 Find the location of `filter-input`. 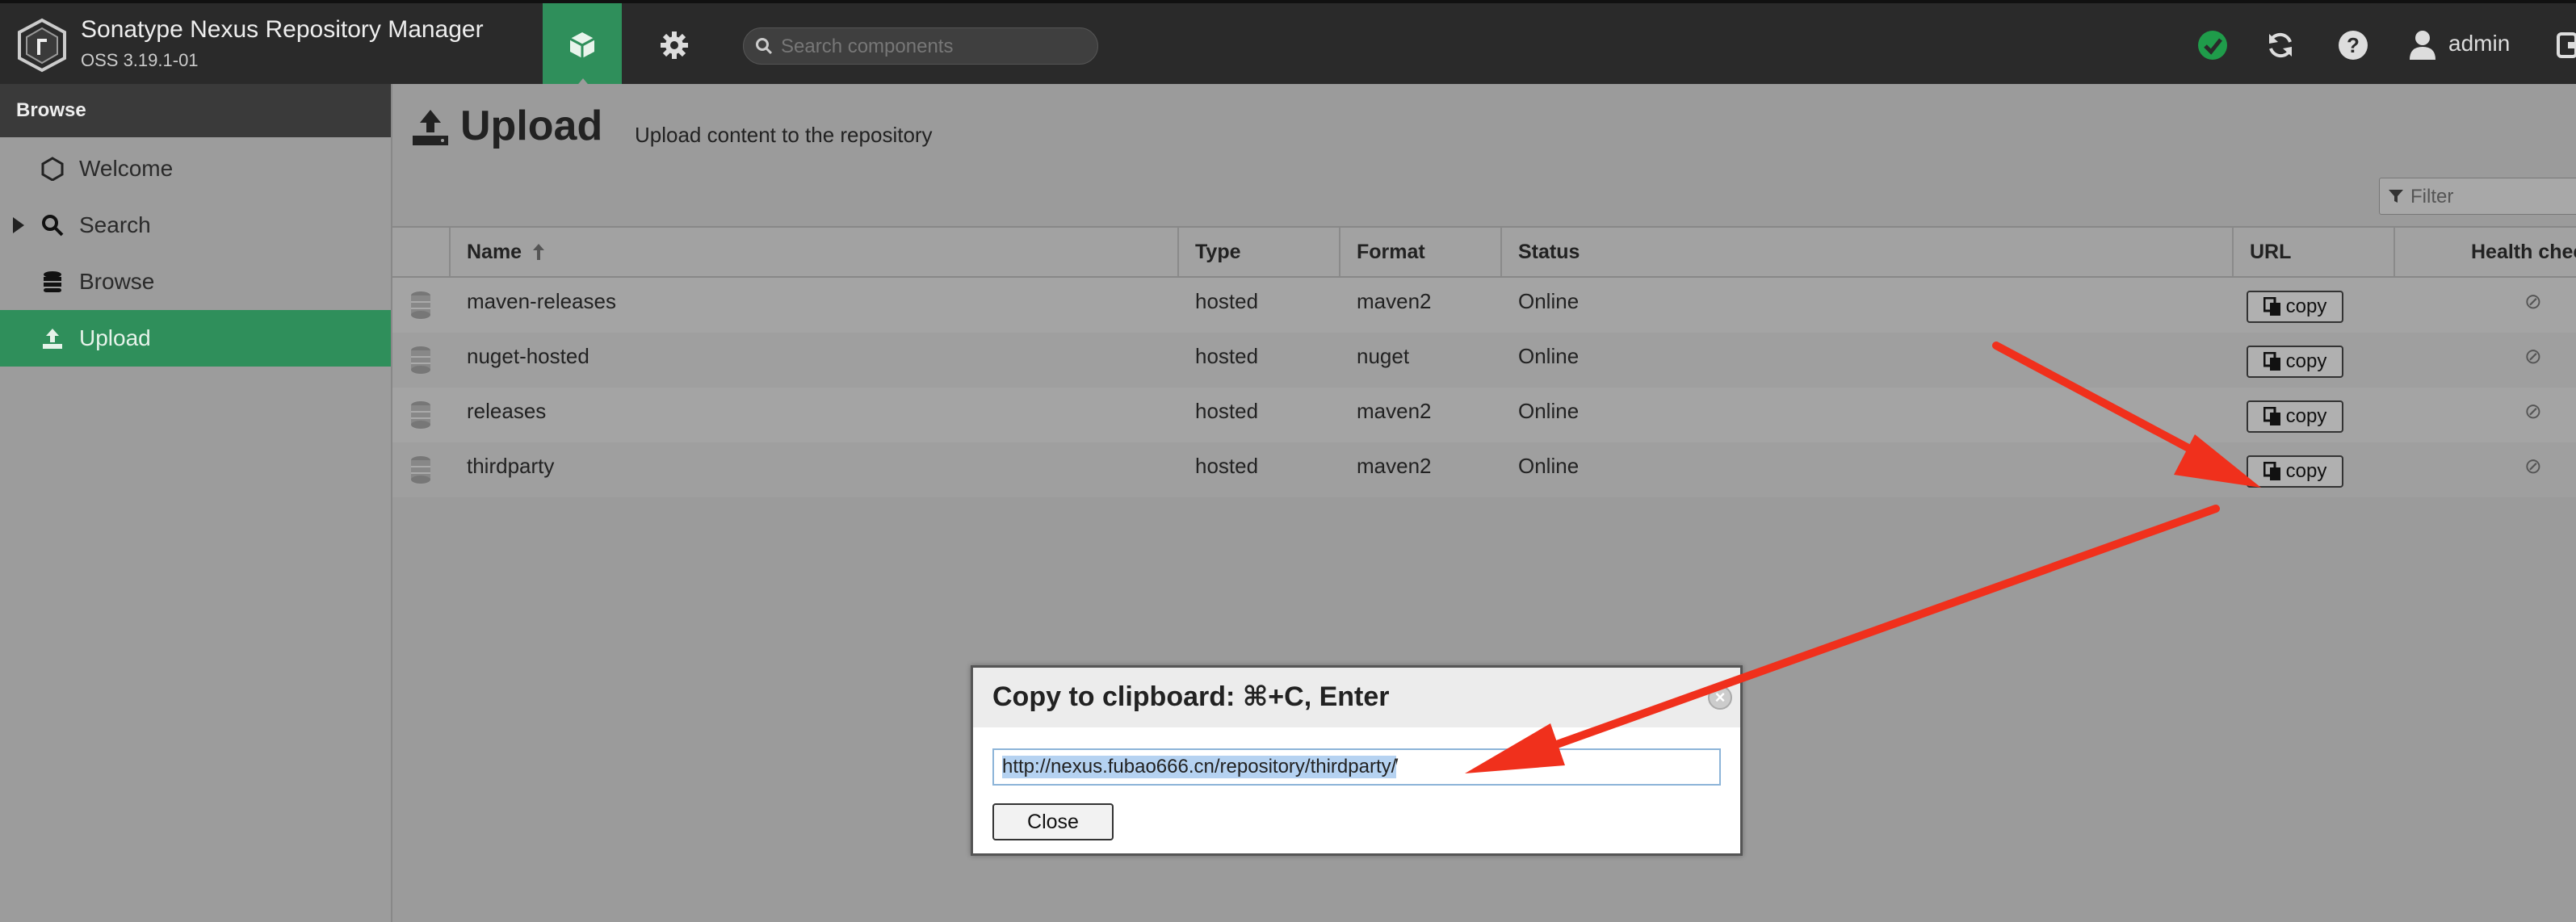

filter-input is located at coordinates (2491, 197).